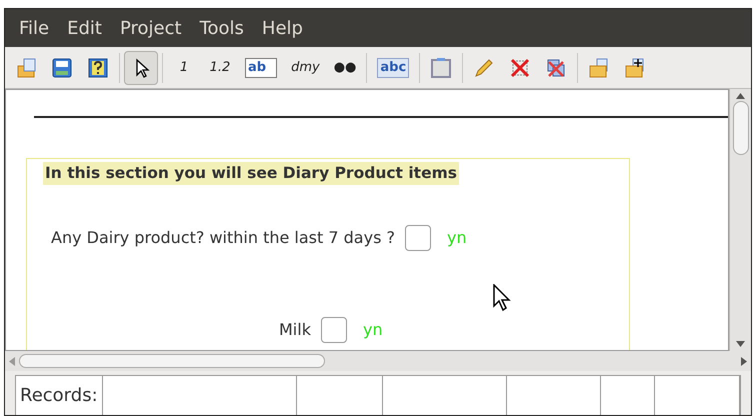  Describe the element at coordinates (141, 67) in the screenshot. I see `tool-button` at that location.